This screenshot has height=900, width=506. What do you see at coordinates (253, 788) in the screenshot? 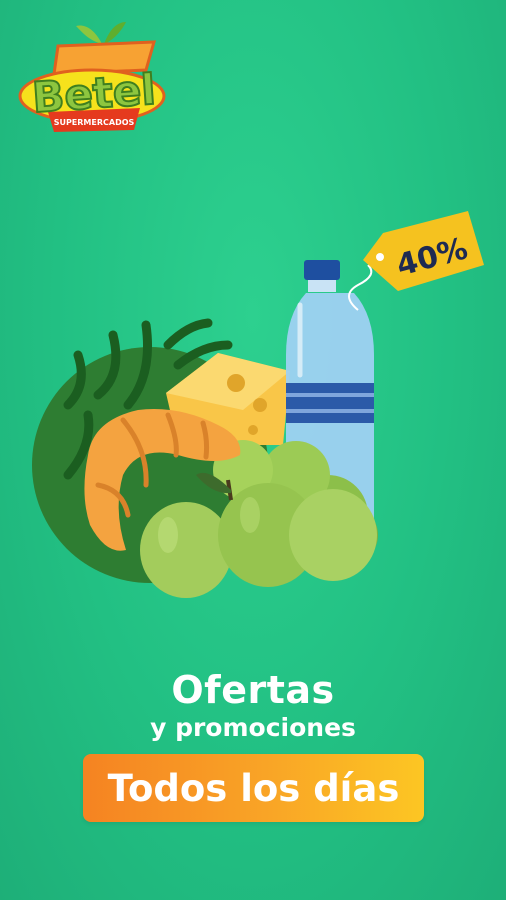
I see `todos-los-dias-button: Todos los días` at bounding box center [253, 788].